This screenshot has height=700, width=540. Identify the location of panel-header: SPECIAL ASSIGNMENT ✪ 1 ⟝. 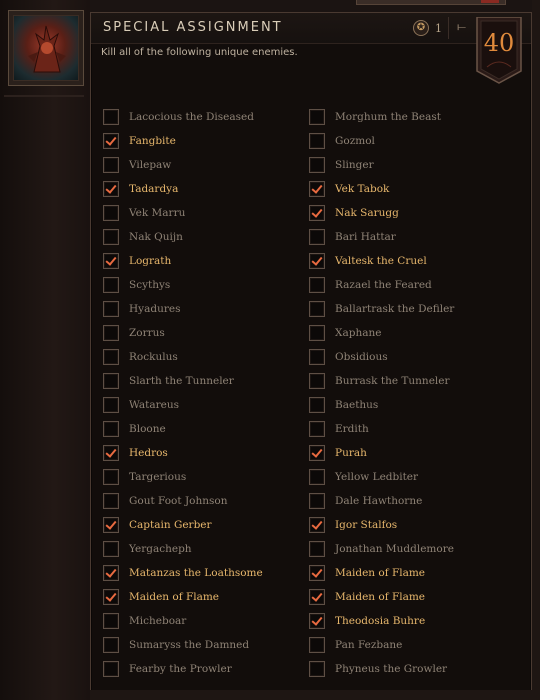
(311, 28).